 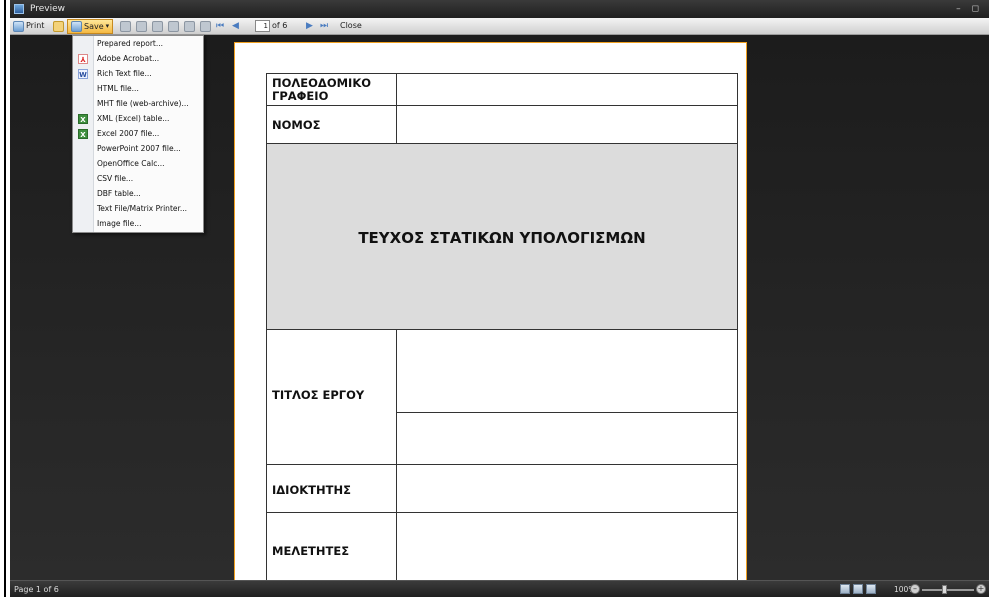 I want to click on owner-label-cell: ΙΔΙΟΚΤΗΤΗΣ, so click(x=331, y=488).